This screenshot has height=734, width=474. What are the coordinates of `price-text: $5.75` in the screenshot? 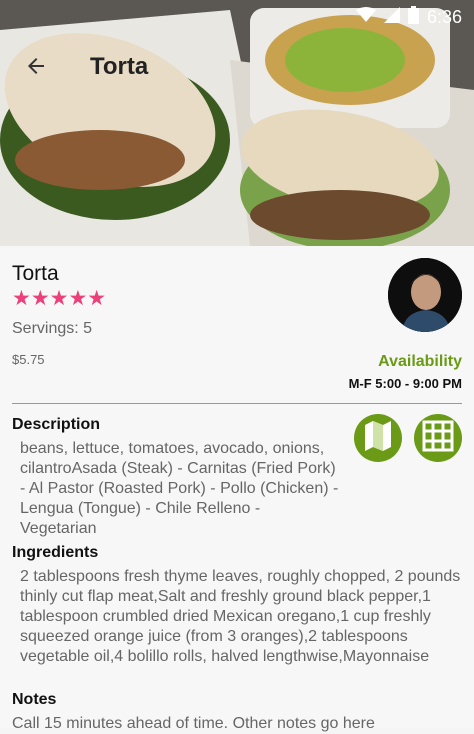 It's located at (28, 359).